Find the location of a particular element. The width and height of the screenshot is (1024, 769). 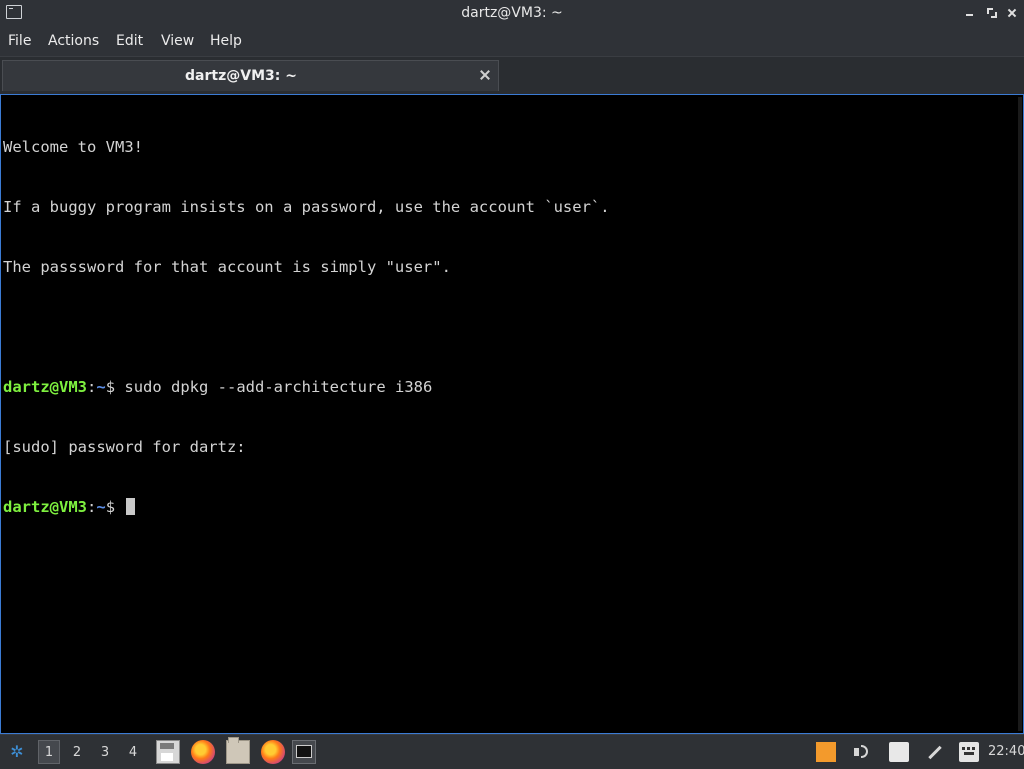

tab-terminal: dartz@VM3: ~ is located at coordinates (250, 75).